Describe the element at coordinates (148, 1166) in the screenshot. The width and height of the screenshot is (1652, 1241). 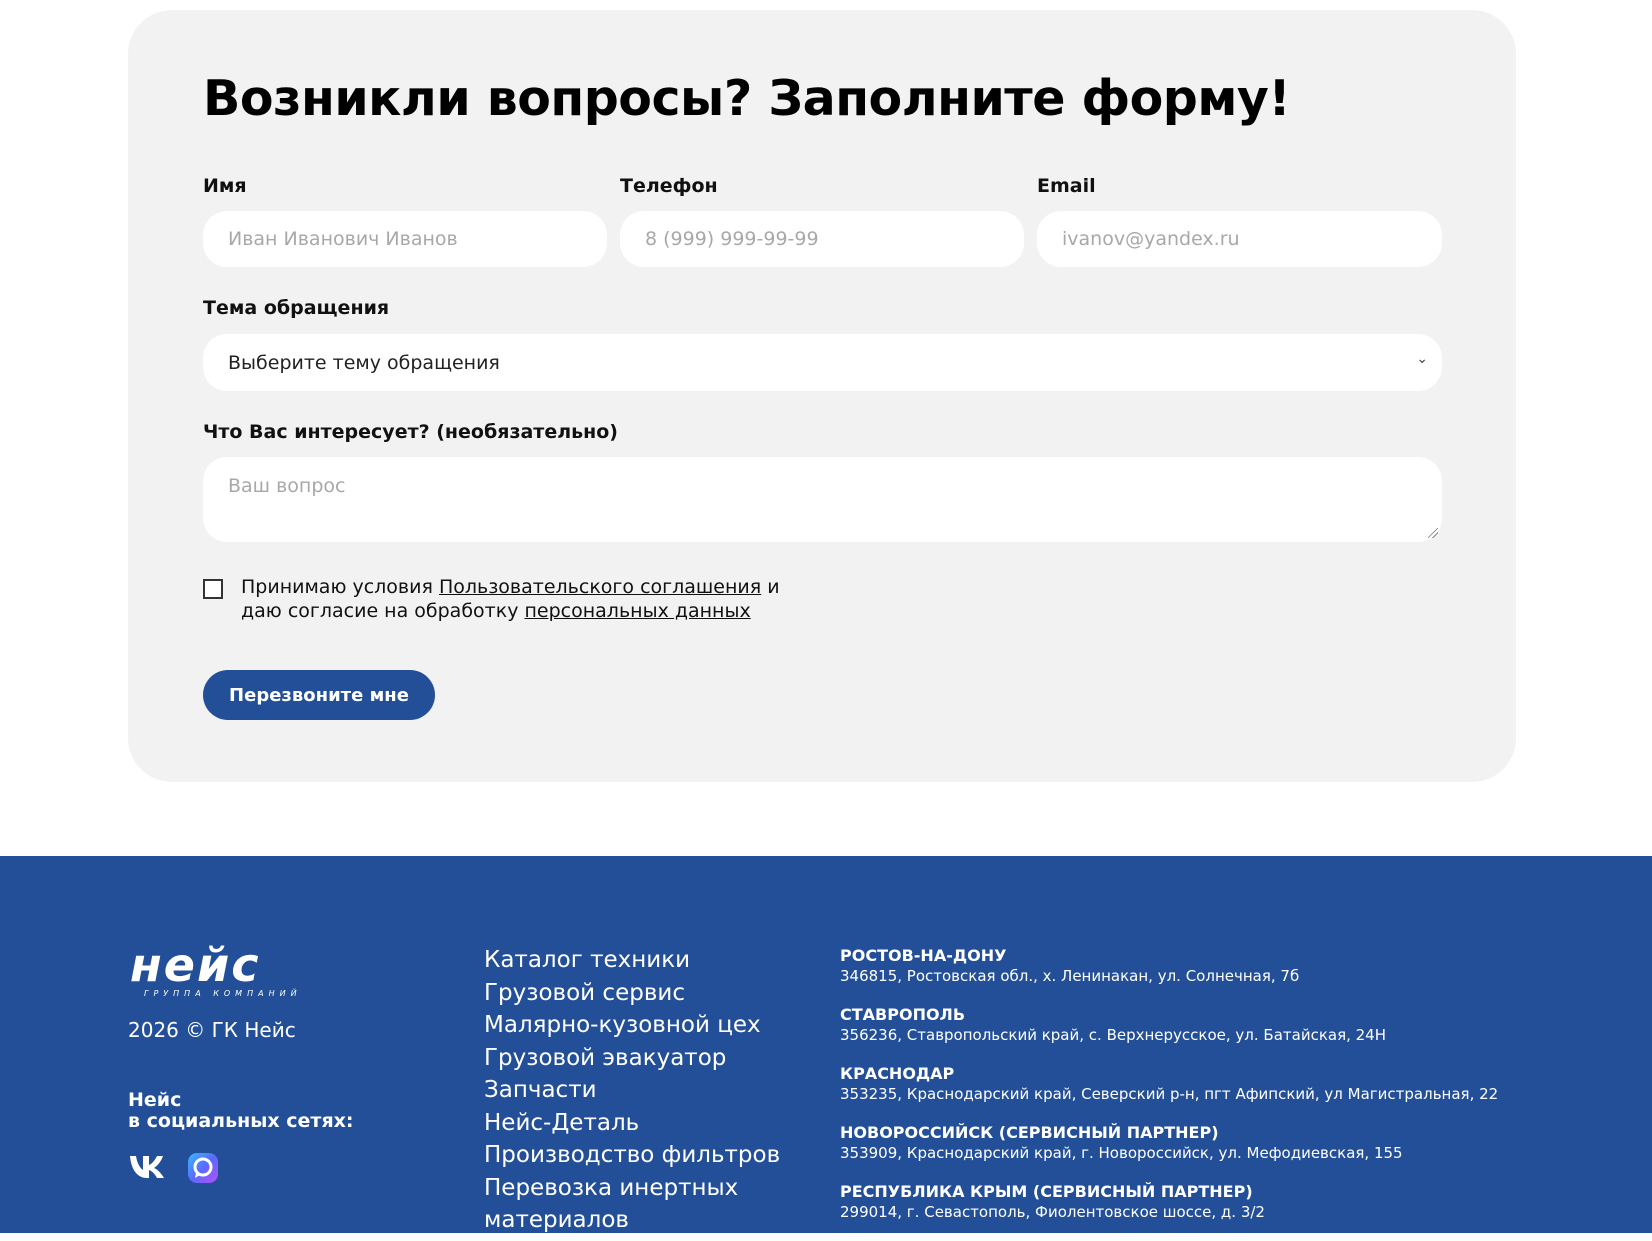
I see `vk-icon` at that location.